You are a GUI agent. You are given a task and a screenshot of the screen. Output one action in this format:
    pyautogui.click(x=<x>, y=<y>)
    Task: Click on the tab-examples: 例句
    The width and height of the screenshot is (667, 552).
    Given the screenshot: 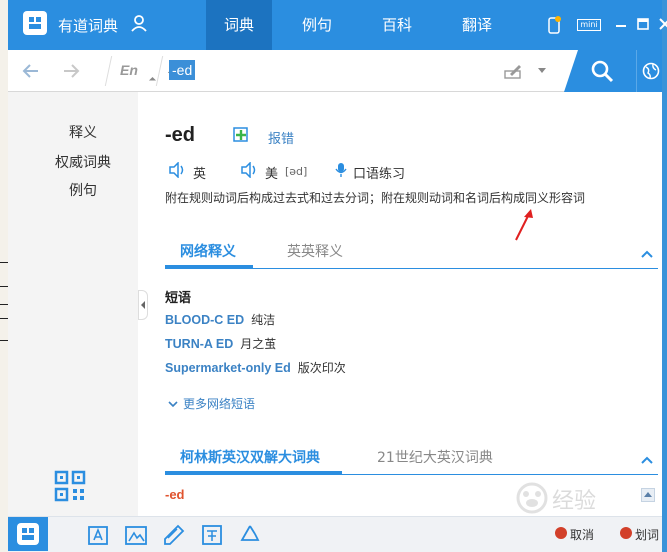 What is the action you would take?
    pyautogui.click(x=317, y=25)
    